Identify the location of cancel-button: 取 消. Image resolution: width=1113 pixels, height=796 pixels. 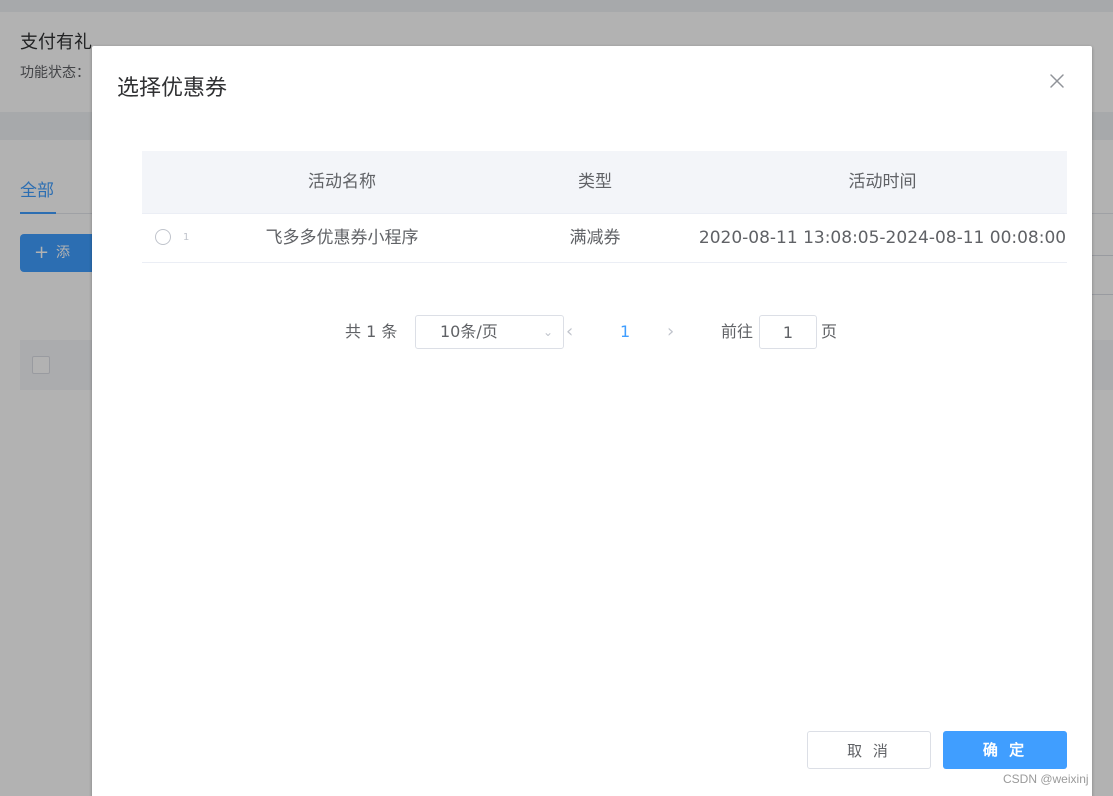
(869, 750).